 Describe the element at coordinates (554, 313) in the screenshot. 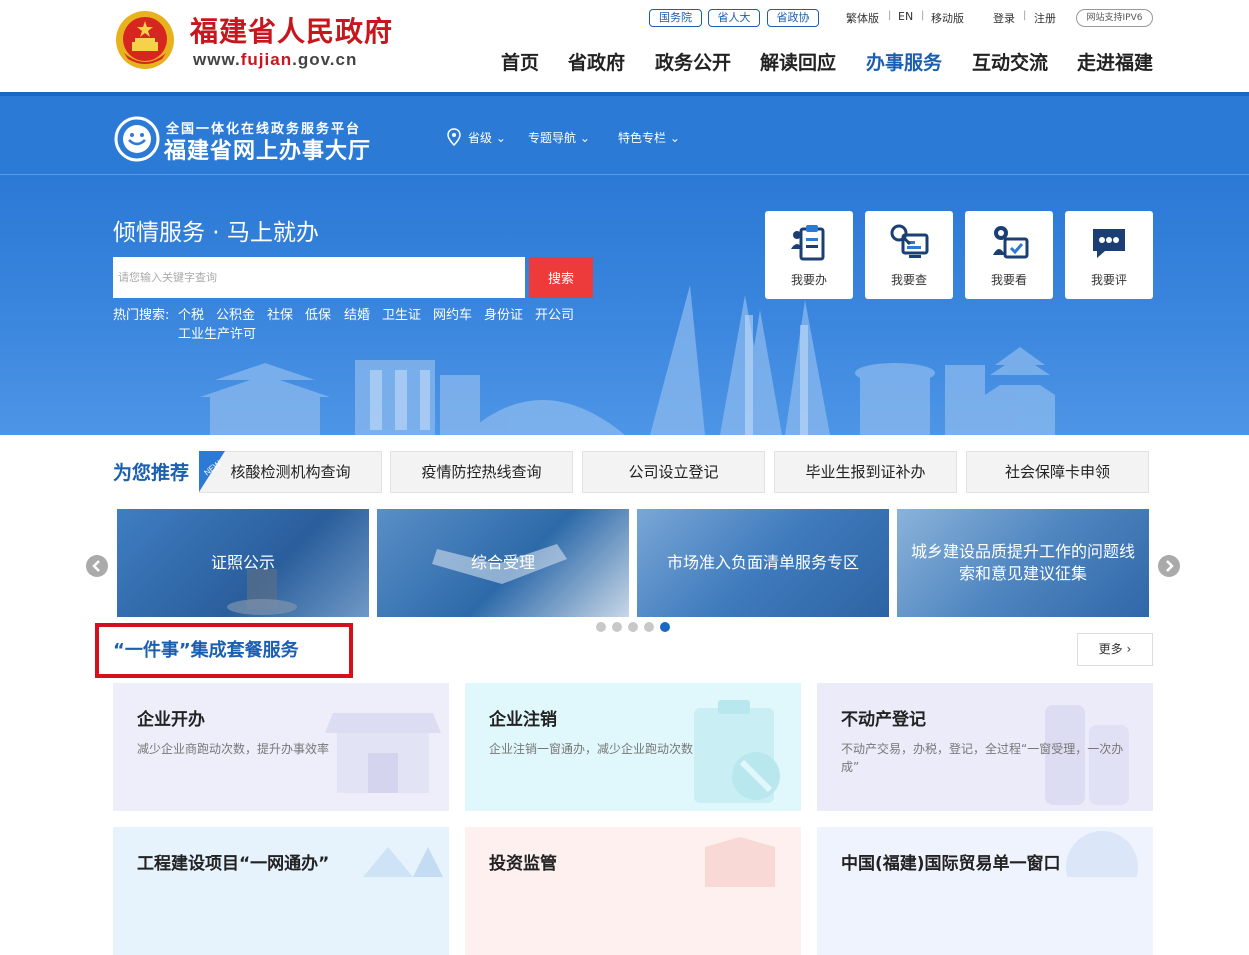

I see `hot-term: 开公司` at that location.